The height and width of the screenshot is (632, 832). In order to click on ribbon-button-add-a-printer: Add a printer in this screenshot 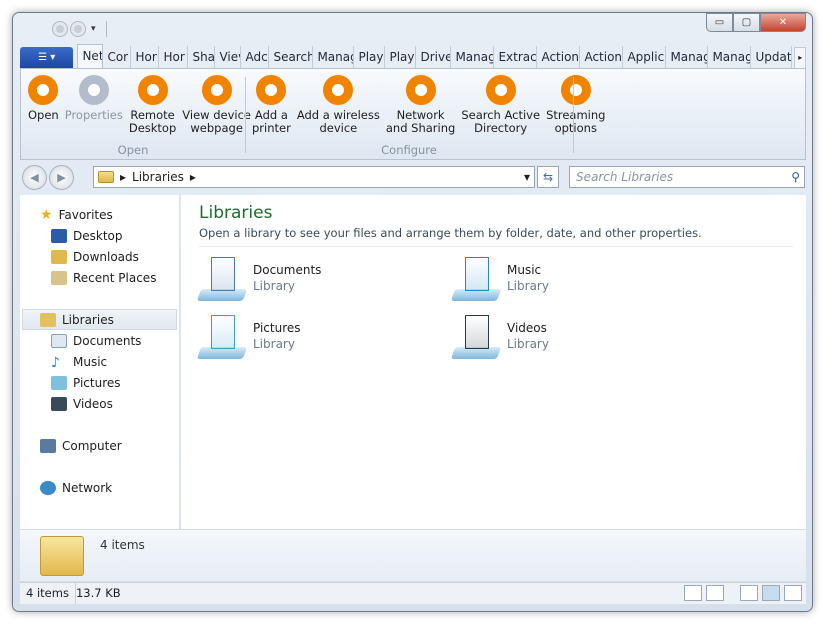, I will do `click(271, 105)`.